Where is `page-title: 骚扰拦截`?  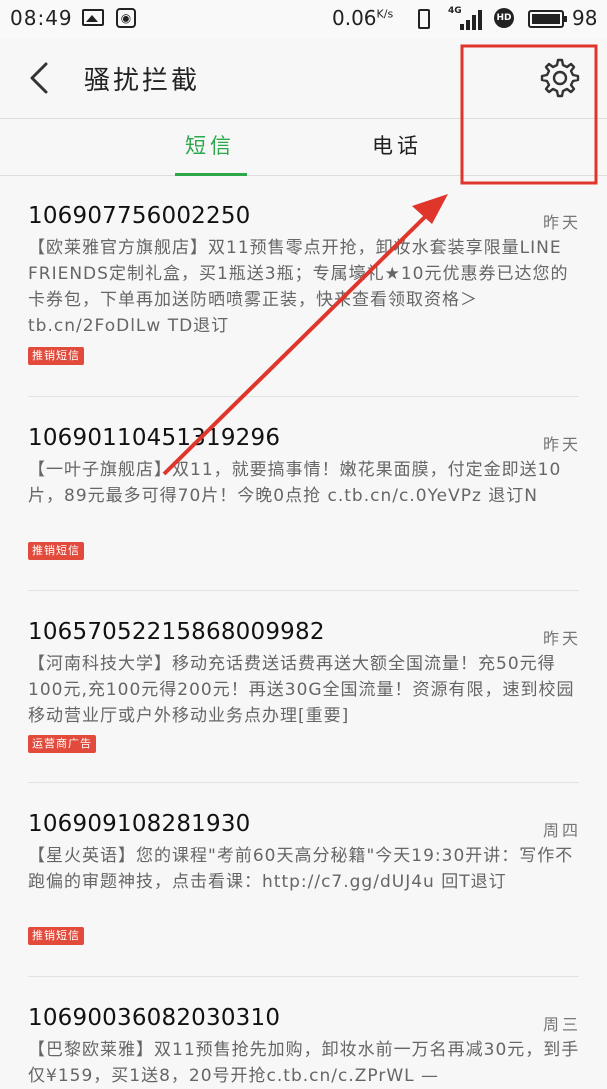
page-title: 骚扰拦截 is located at coordinates (142, 81).